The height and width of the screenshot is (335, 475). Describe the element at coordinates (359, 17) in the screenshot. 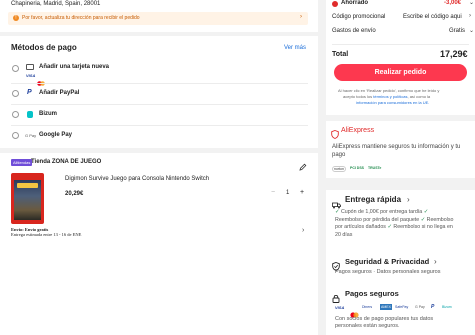

I see `promo-label: Código promocional` at that location.